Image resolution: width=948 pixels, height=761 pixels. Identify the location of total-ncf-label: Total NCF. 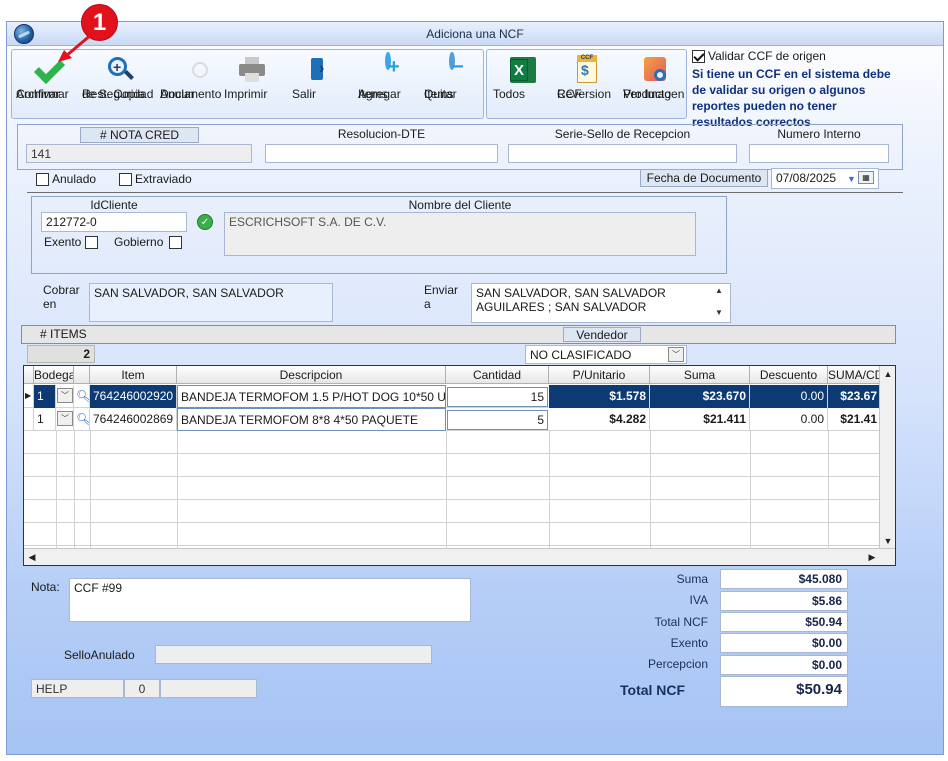
(681, 622).